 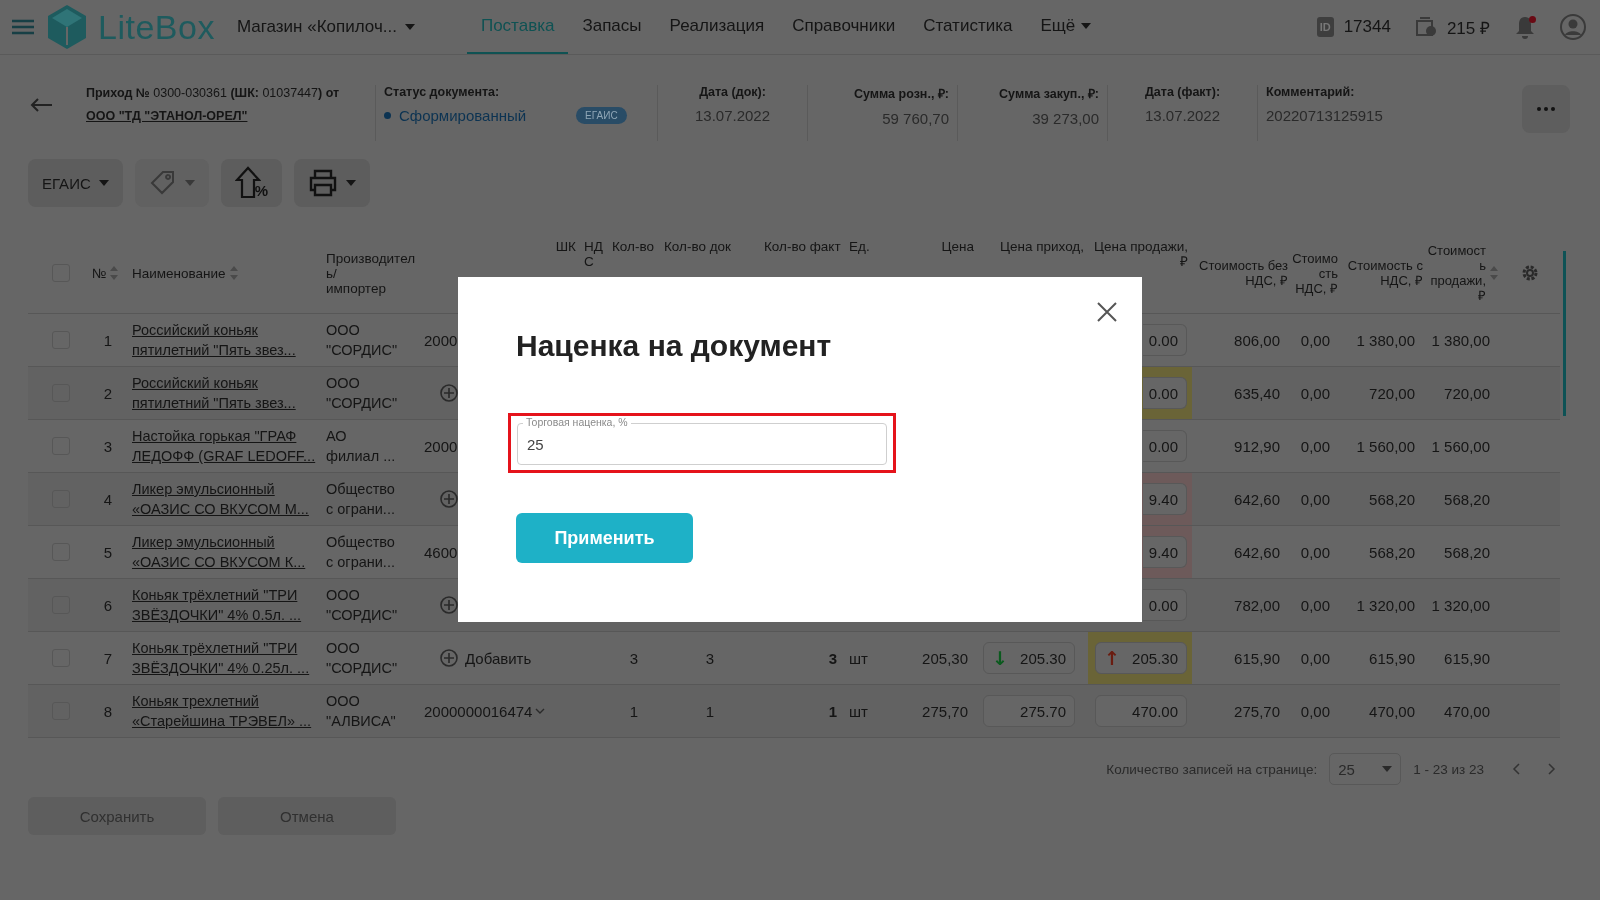 I want to click on notification-bell-icon, so click(x=1525, y=27).